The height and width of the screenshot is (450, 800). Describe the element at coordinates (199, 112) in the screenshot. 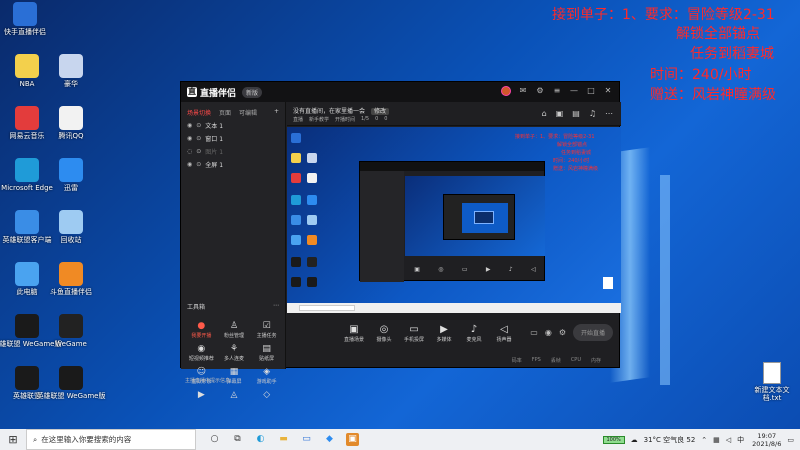

I see `tab-scene: 场景切换` at that location.